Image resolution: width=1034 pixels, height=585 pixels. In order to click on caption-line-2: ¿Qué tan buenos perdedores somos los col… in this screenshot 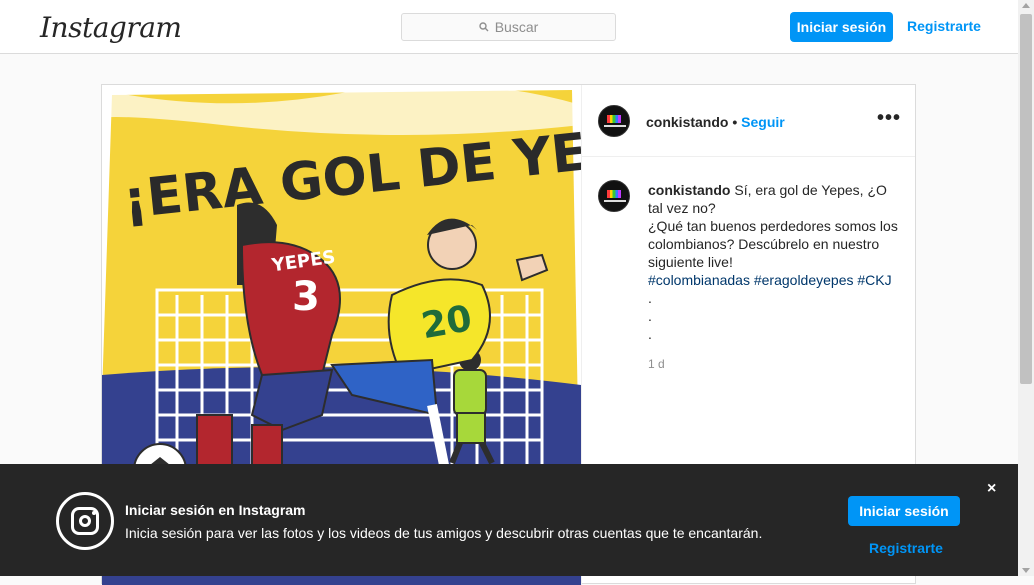, I will do `click(773, 244)`.